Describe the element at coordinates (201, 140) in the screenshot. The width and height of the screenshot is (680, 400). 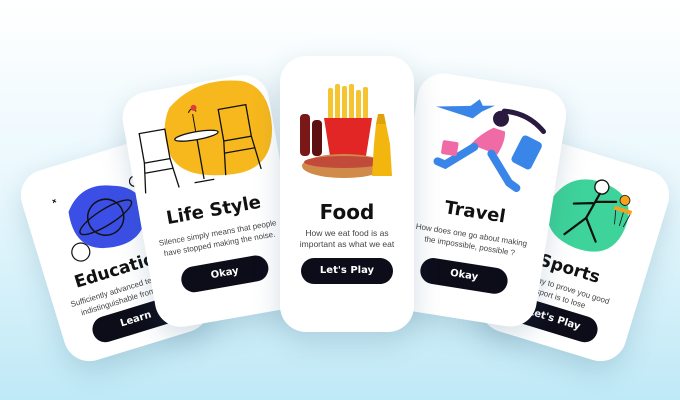
I see `cafe-chairs-illustration-icon` at that location.